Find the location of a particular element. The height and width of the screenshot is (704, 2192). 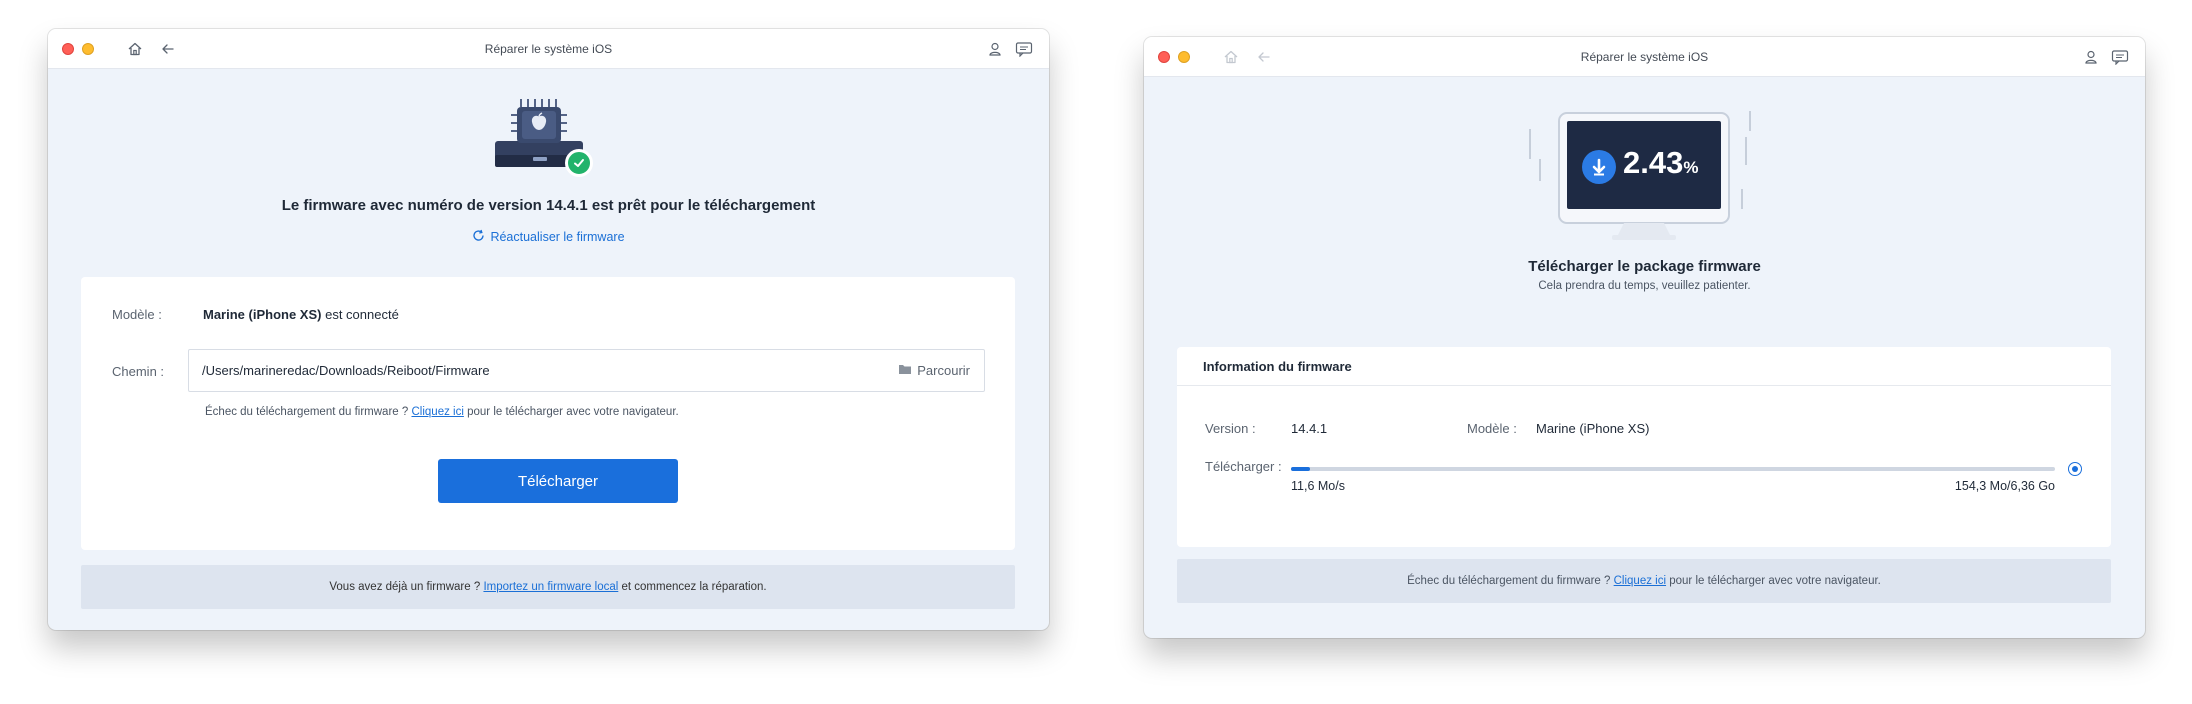

folder-icon is located at coordinates (905, 370).